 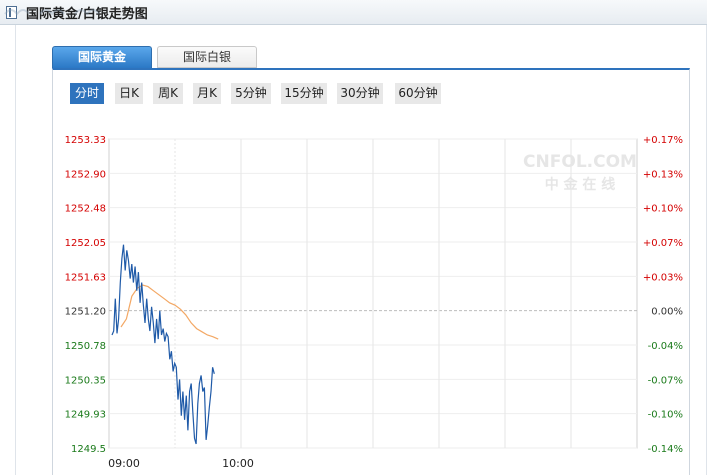 What do you see at coordinates (85, 243) in the screenshot?
I see `y-tick-left: 1252.05` at bounding box center [85, 243].